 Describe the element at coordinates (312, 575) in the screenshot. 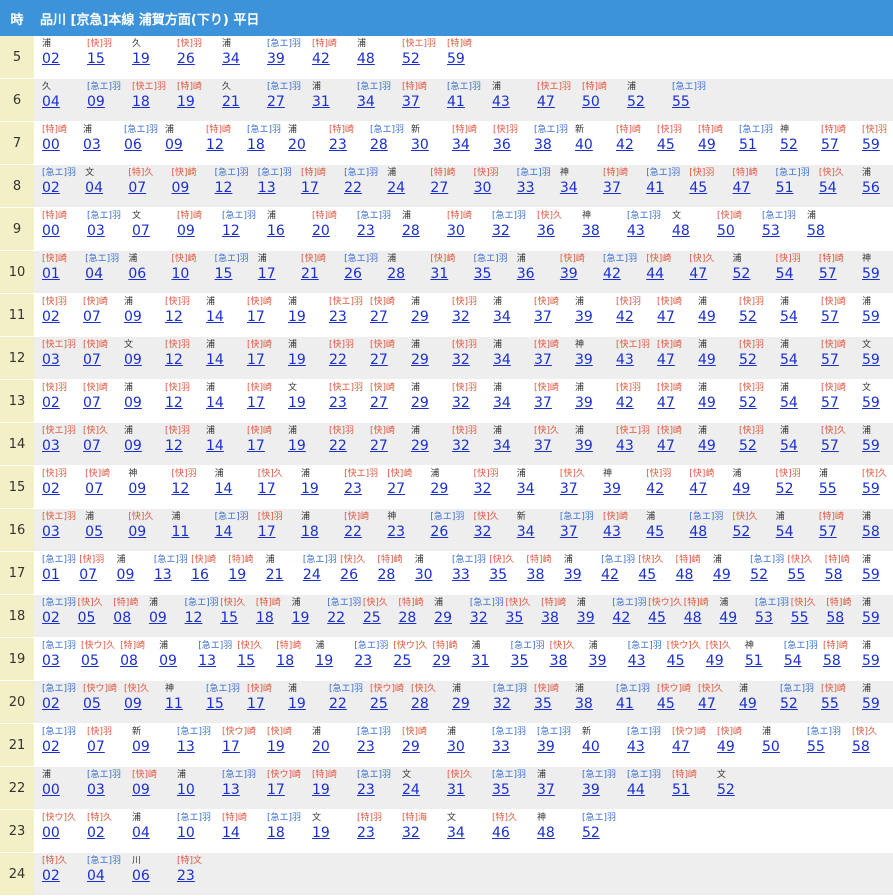

I see `departure-minute-link: 24` at that location.